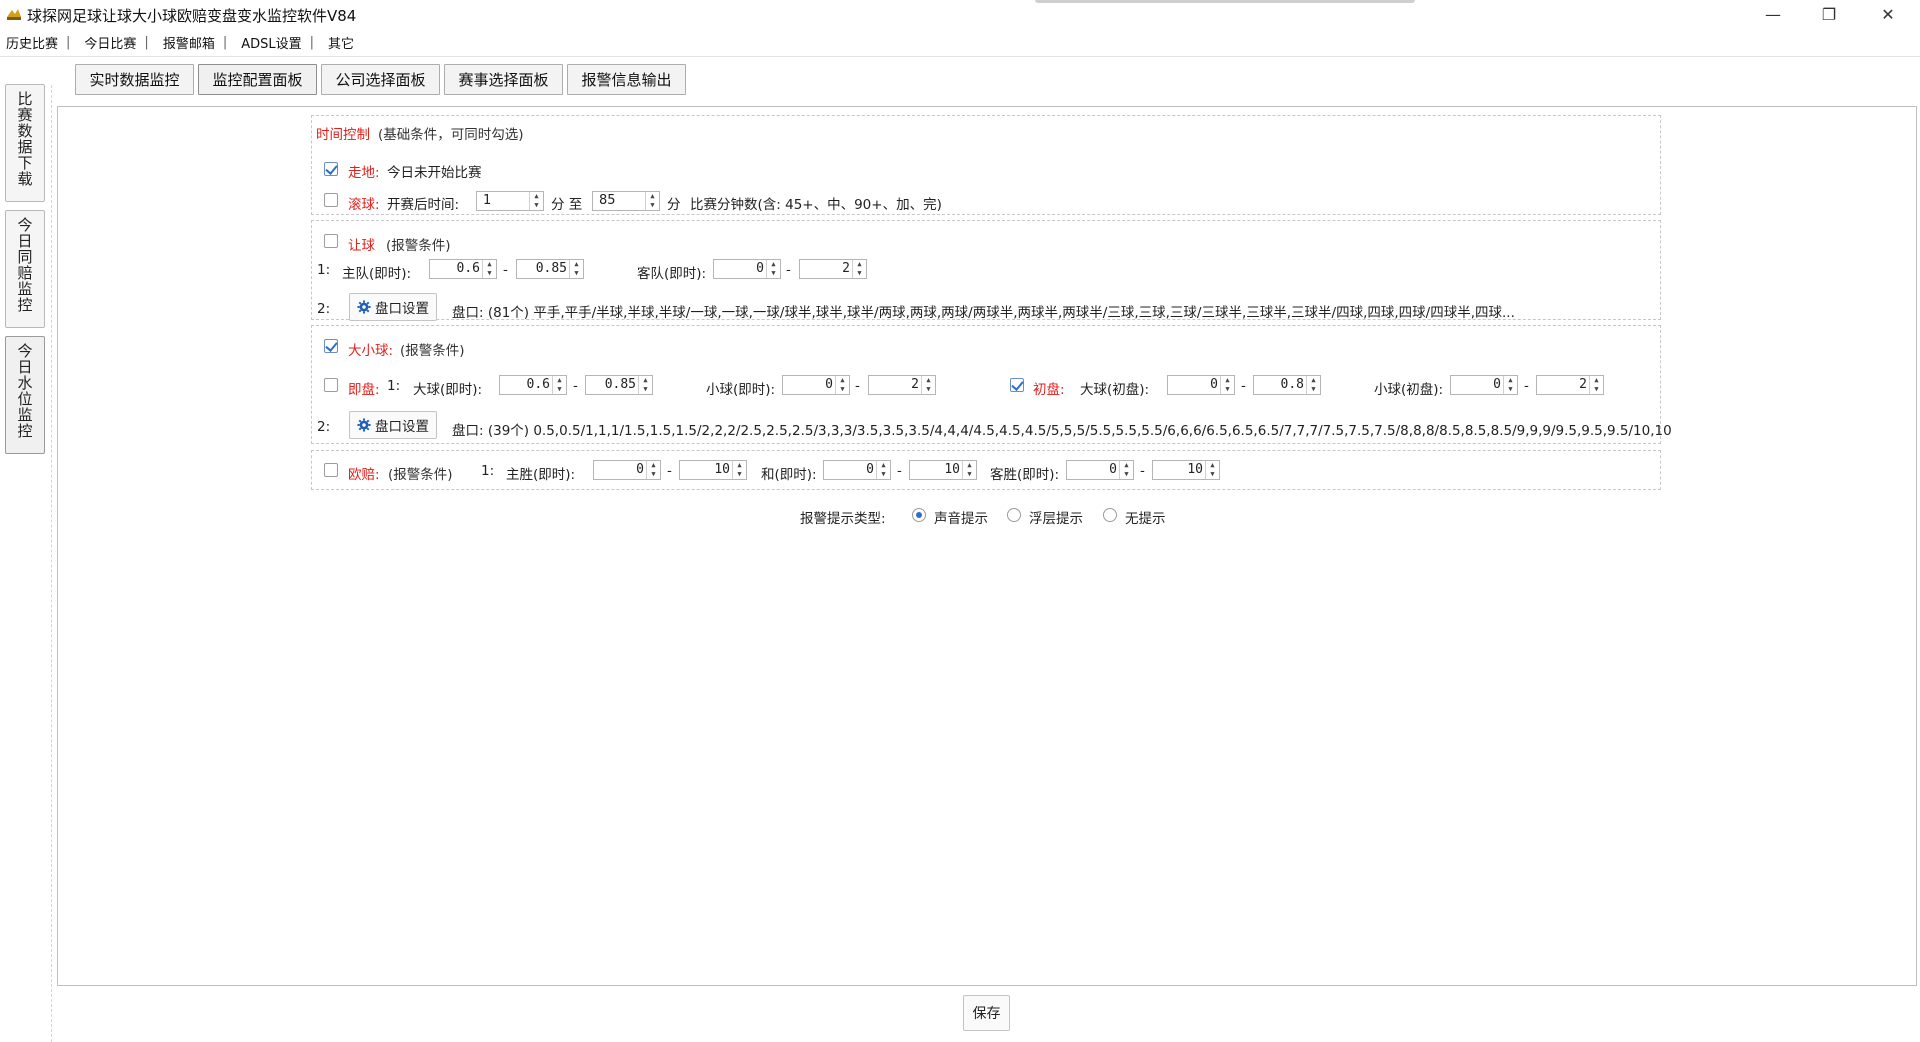  I want to click on initial-odds-checkbox, so click(1017, 385).